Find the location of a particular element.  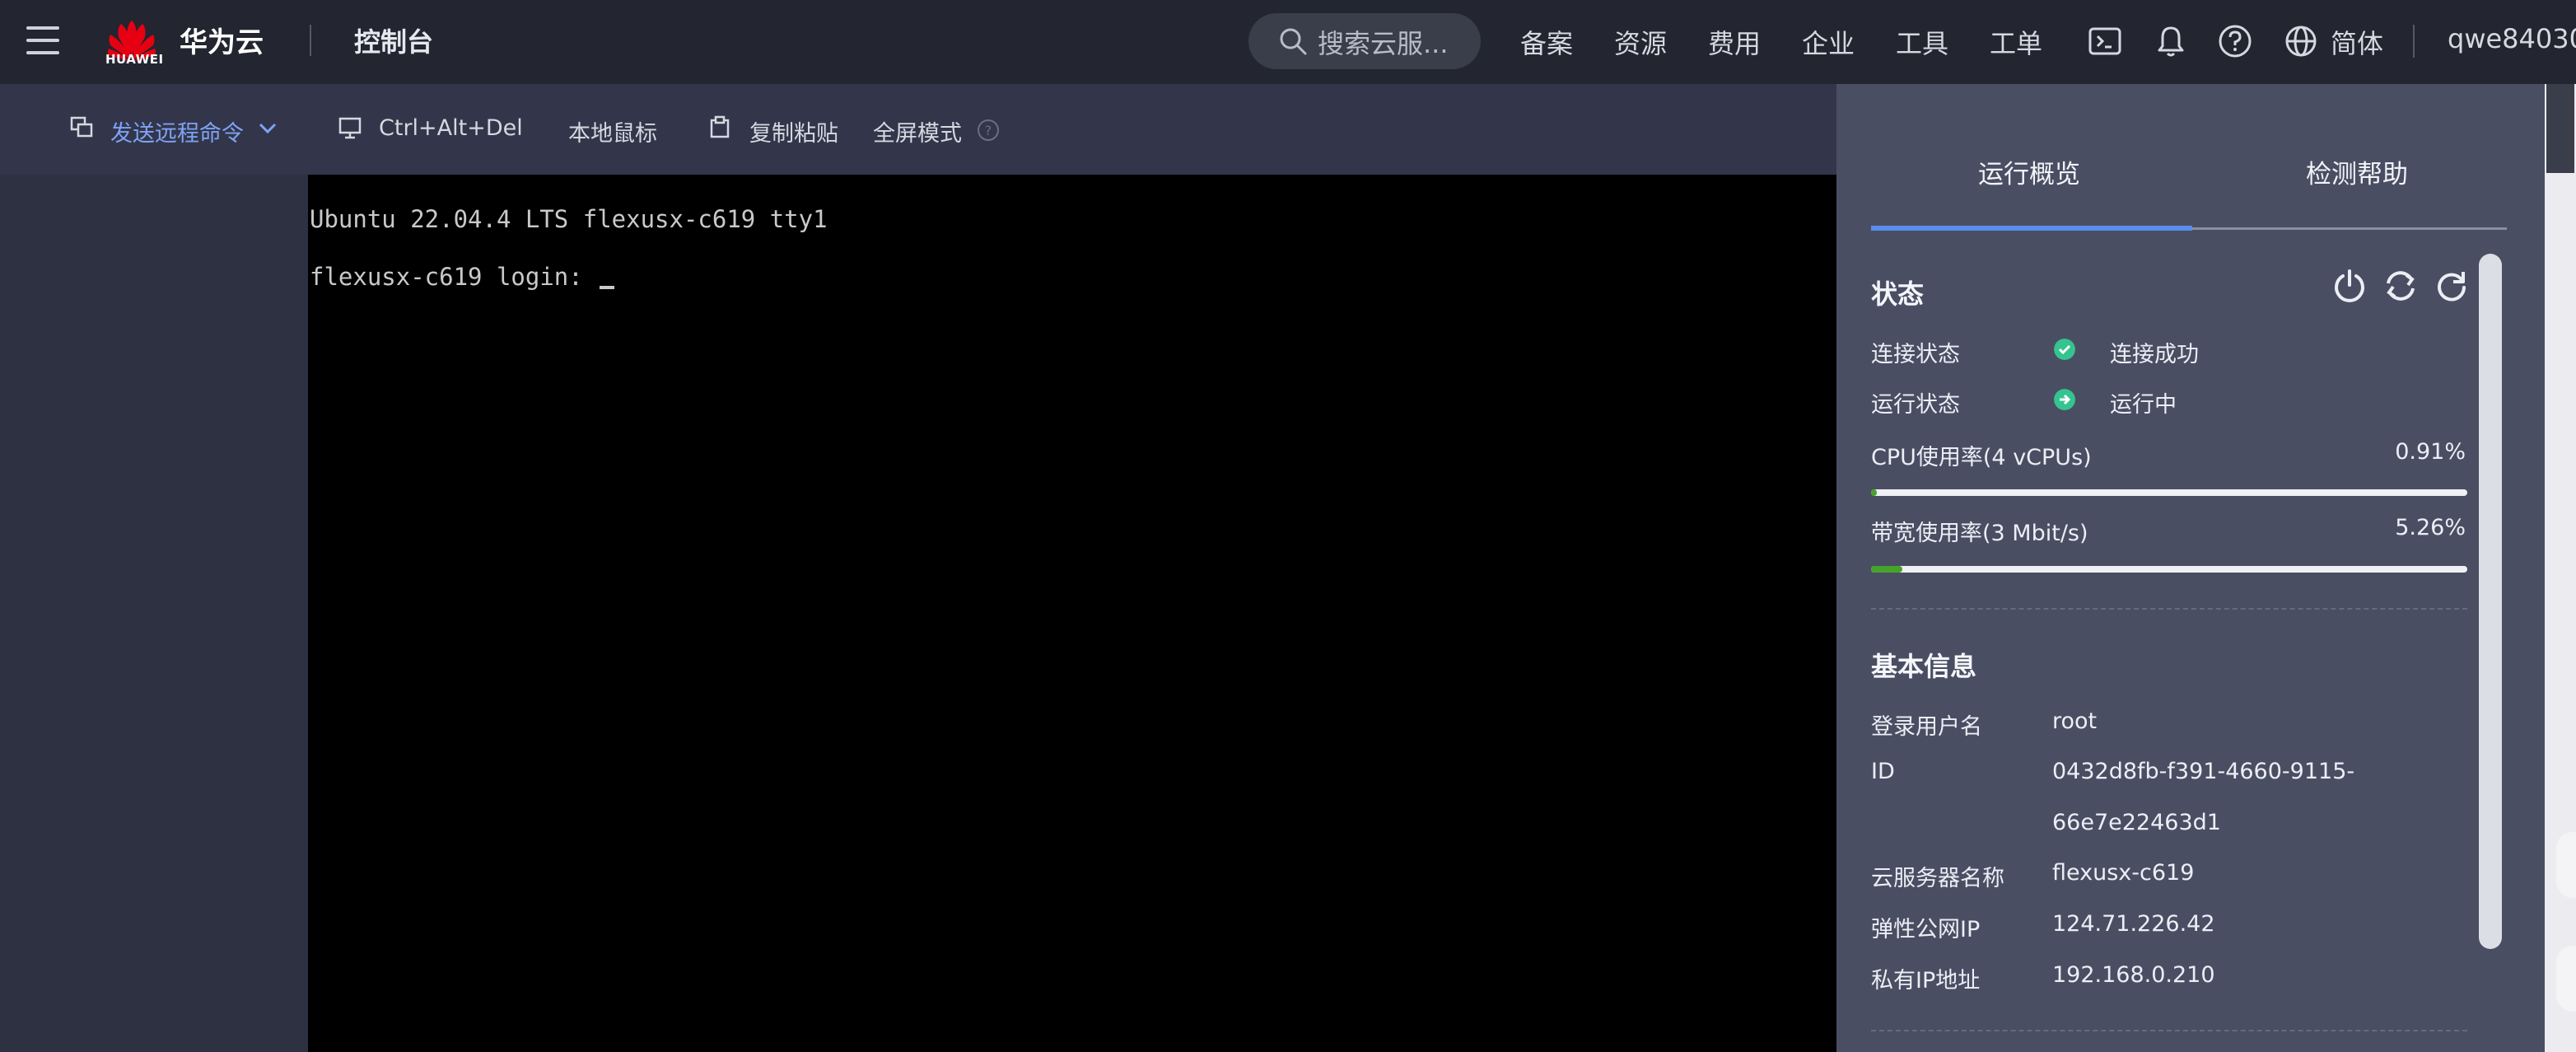

help-icon: ? is located at coordinates (988, 130).